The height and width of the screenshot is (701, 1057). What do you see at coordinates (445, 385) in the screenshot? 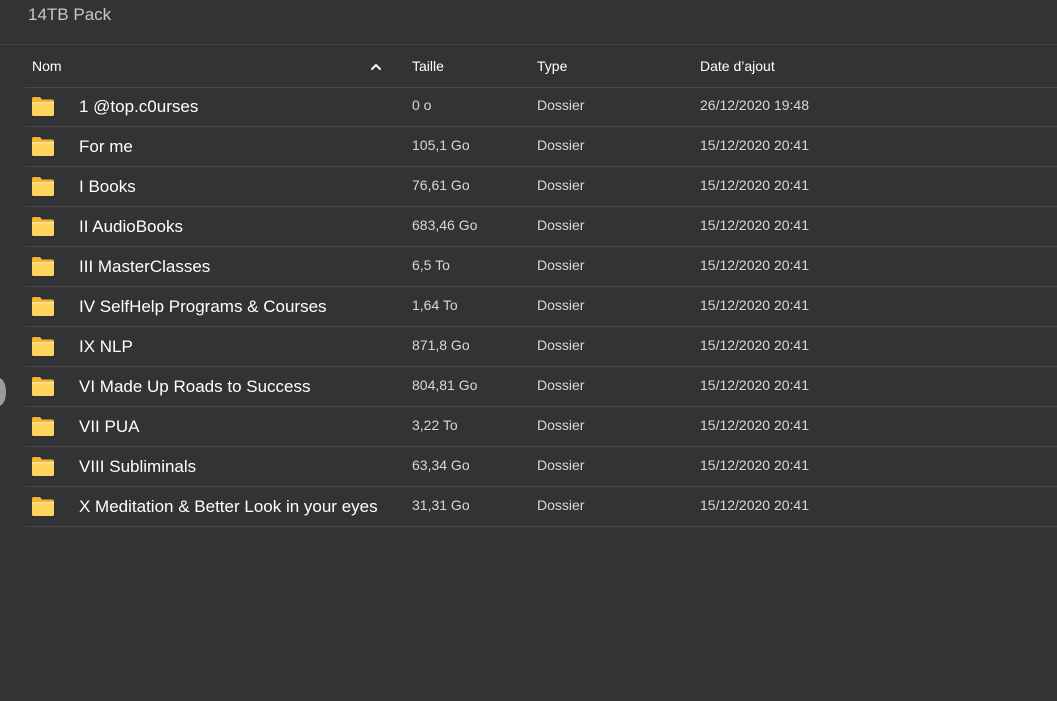
I see `row-size: 804,81 Go` at bounding box center [445, 385].